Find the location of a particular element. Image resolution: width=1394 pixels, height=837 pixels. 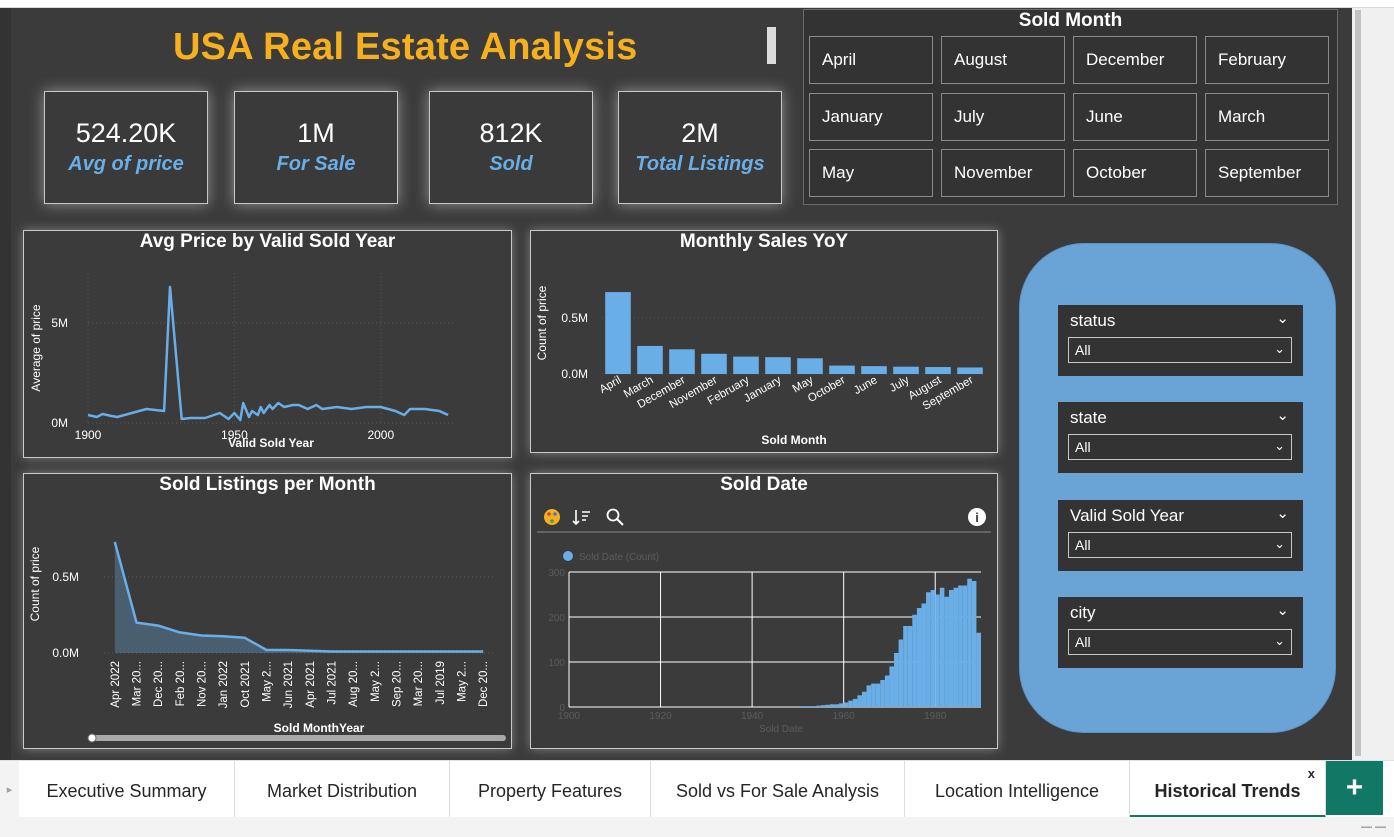

y-tick-label: 0M is located at coordinates (59, 423).